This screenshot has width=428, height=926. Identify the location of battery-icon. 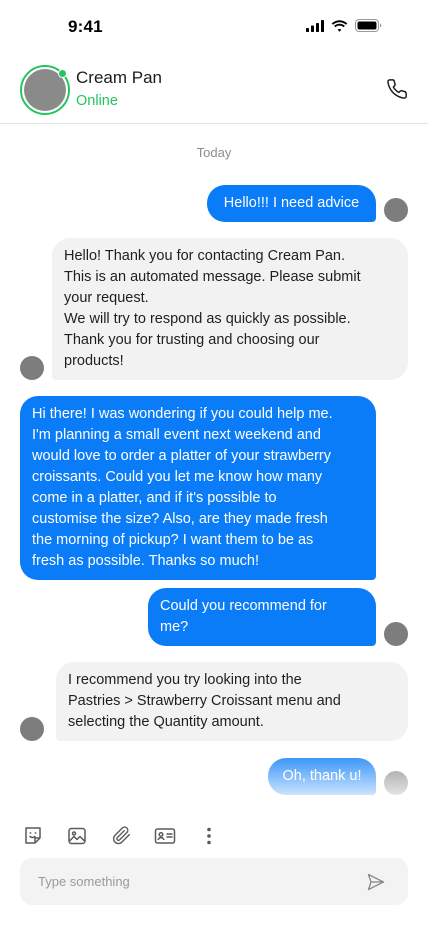
(368, 25).